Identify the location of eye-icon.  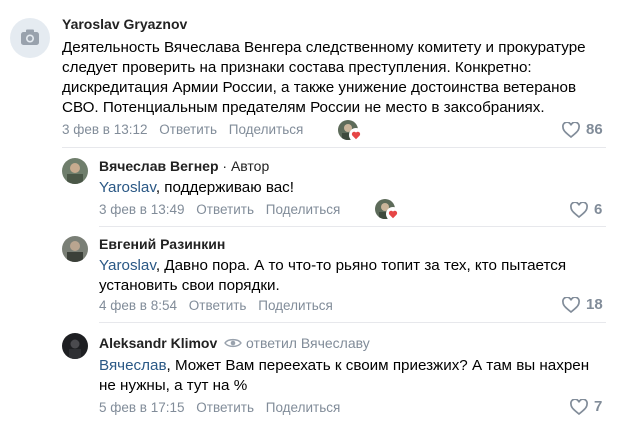
(233, 343).